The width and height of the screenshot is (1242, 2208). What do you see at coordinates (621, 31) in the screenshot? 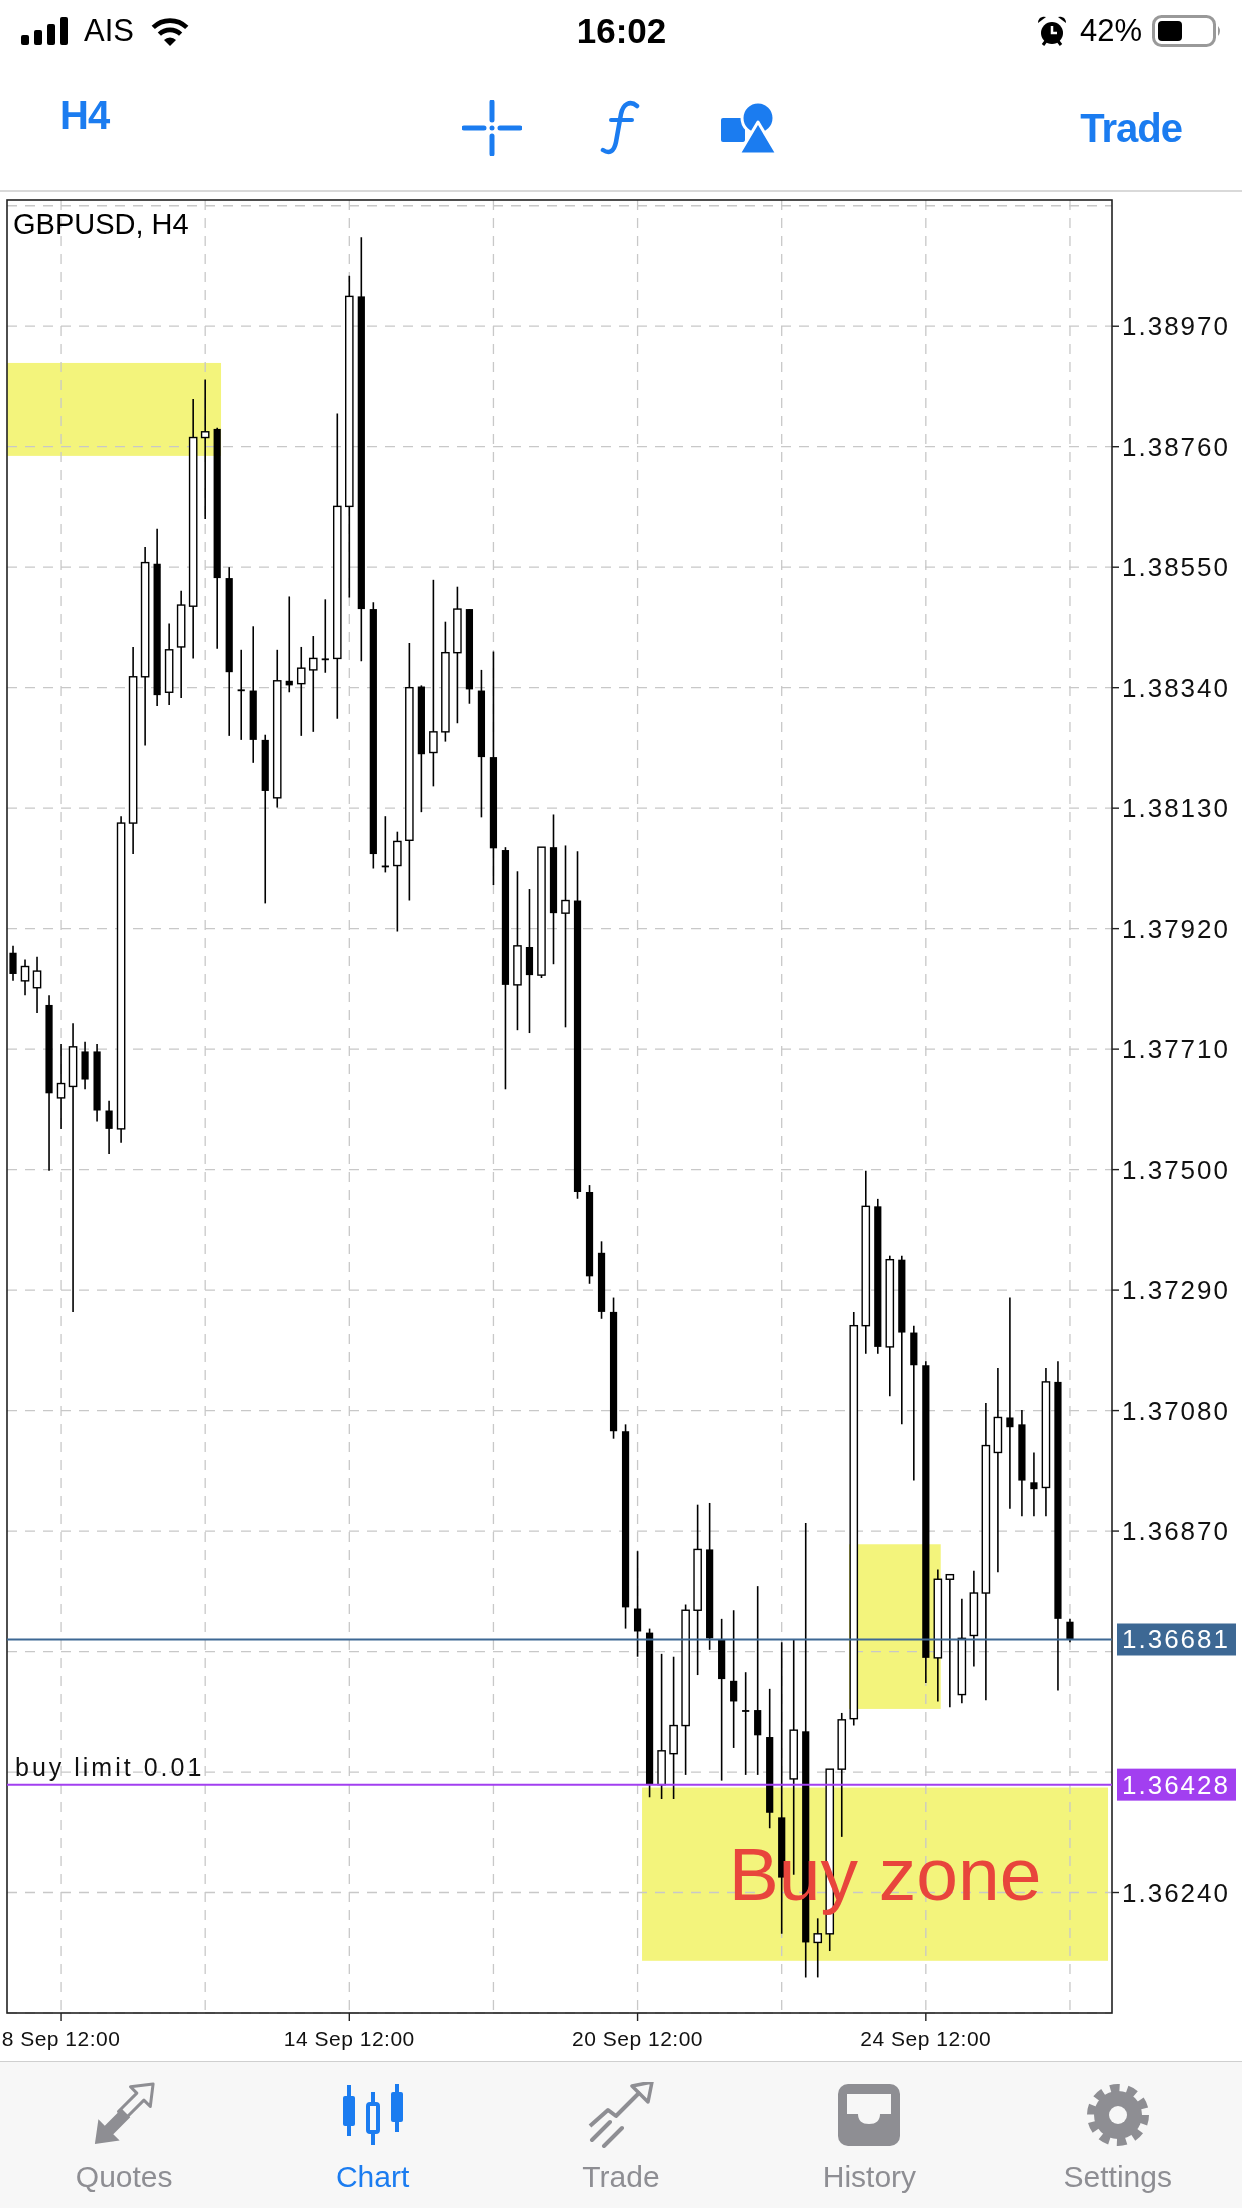
I see `clock-time: 16:02` at bounding box center [621, 31].